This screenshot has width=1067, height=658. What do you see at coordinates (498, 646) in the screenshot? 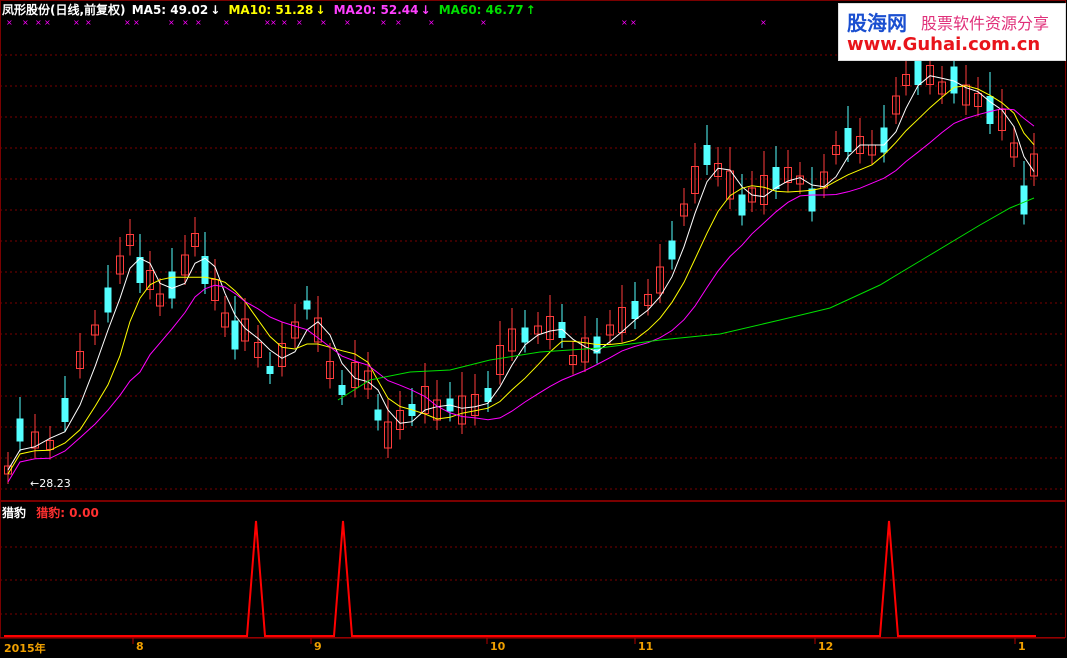
I see `x-label-oct: 10` at bounding box center [498, 646].